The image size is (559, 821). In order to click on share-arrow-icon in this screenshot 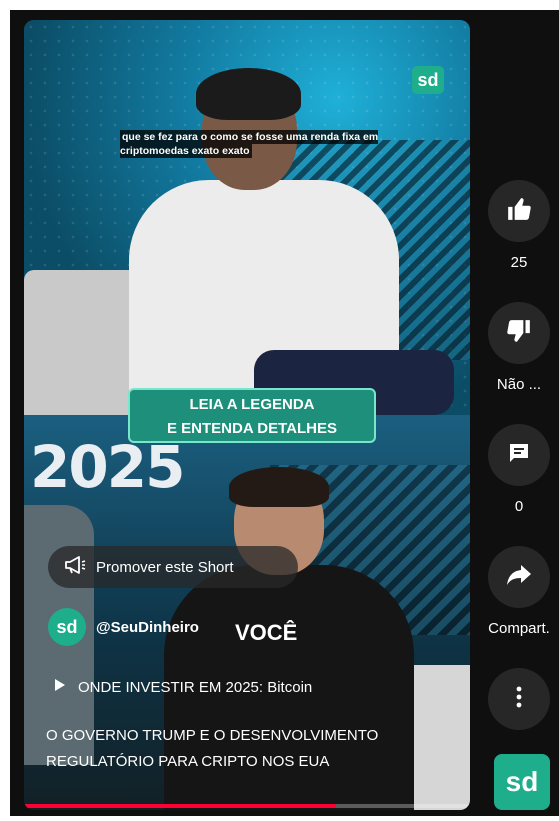, I will do `click(519, 577)`.